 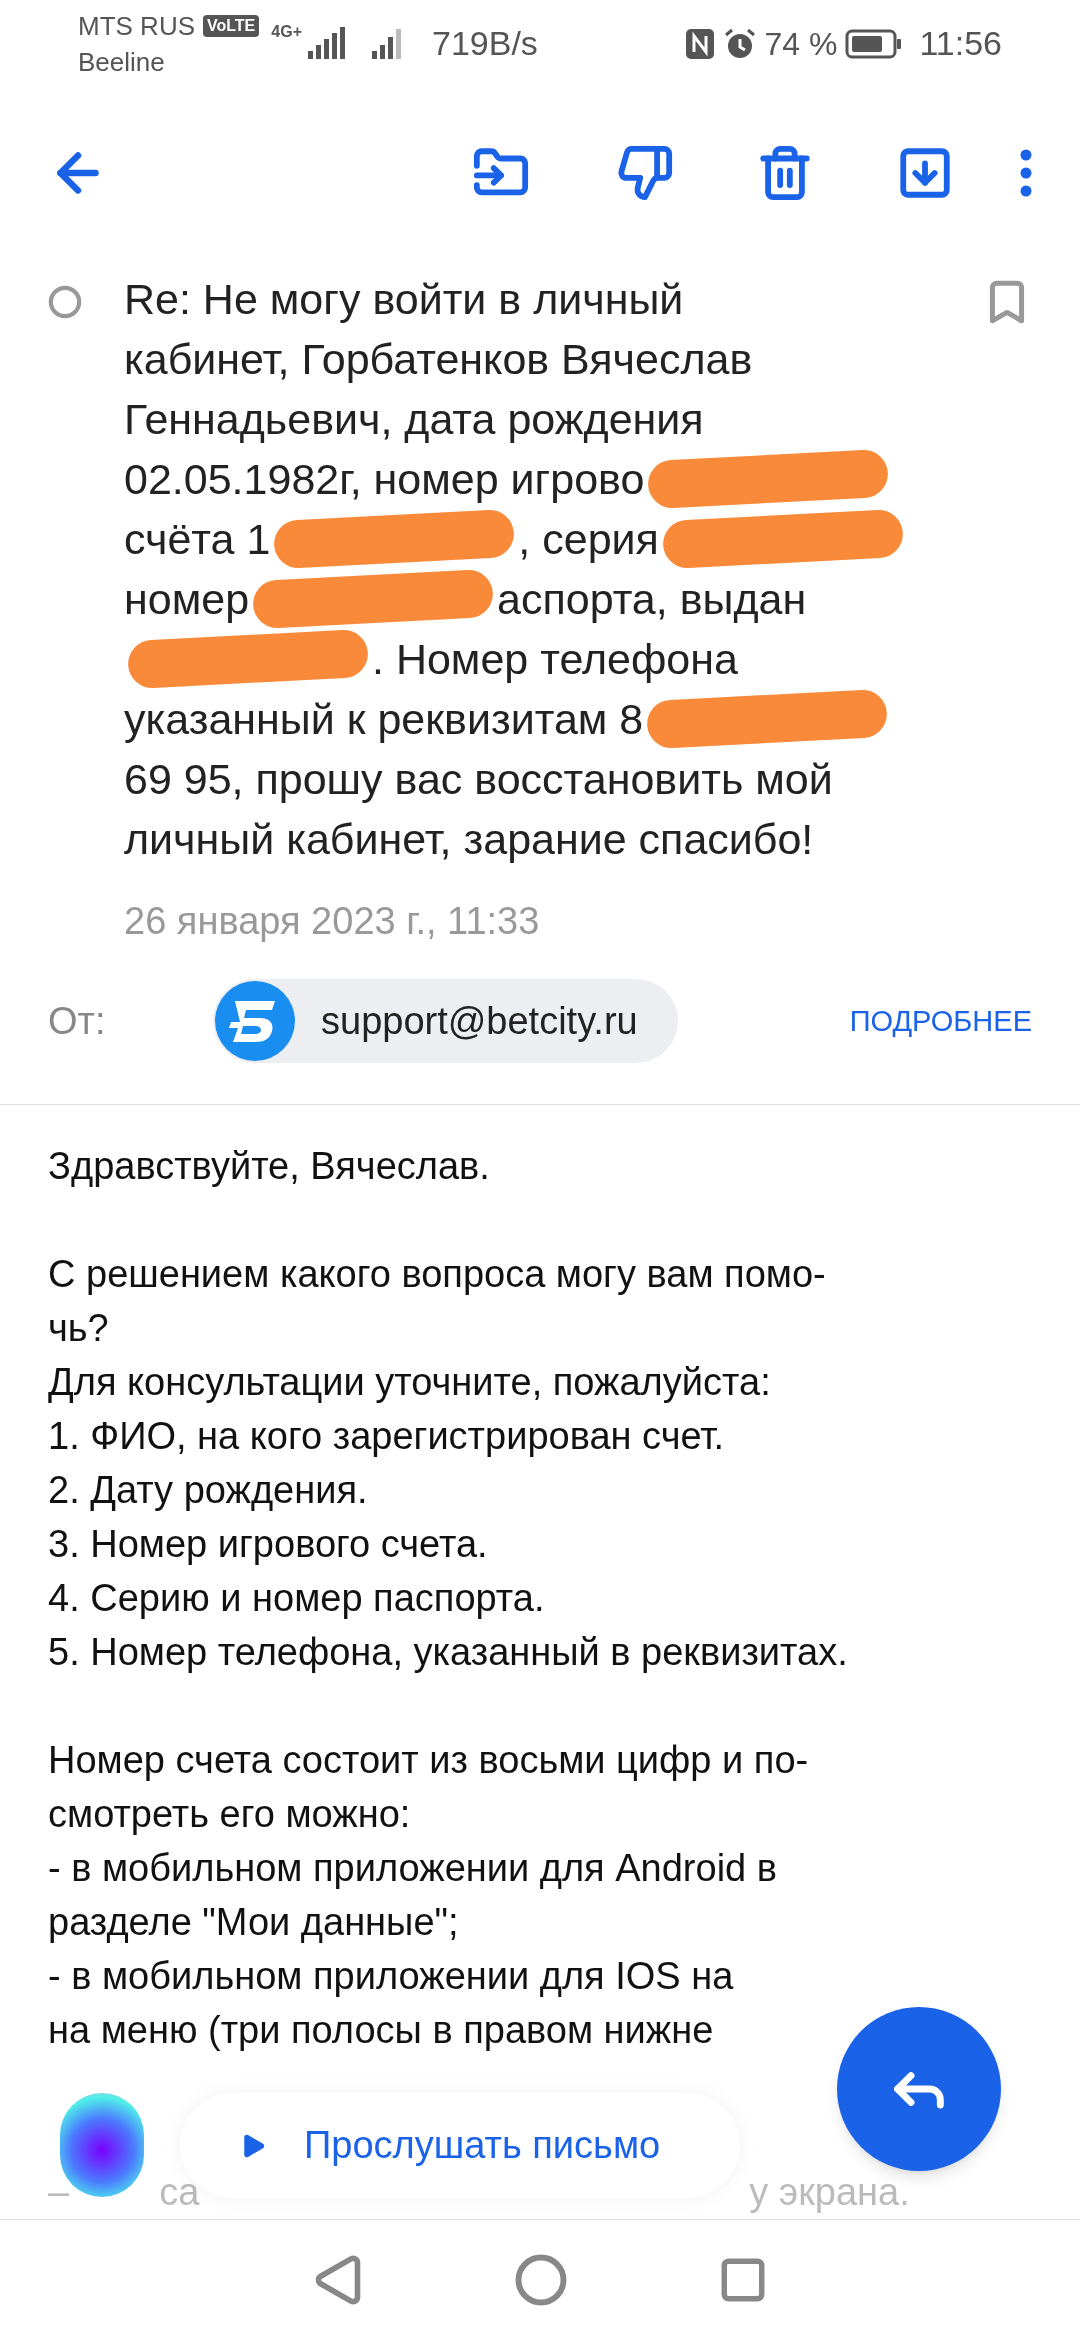 What do you see at coordinates (208, 1491) in the screenshot?
I see `message-line: 2. Дату рождения.` at bounding box center [208, 1491].